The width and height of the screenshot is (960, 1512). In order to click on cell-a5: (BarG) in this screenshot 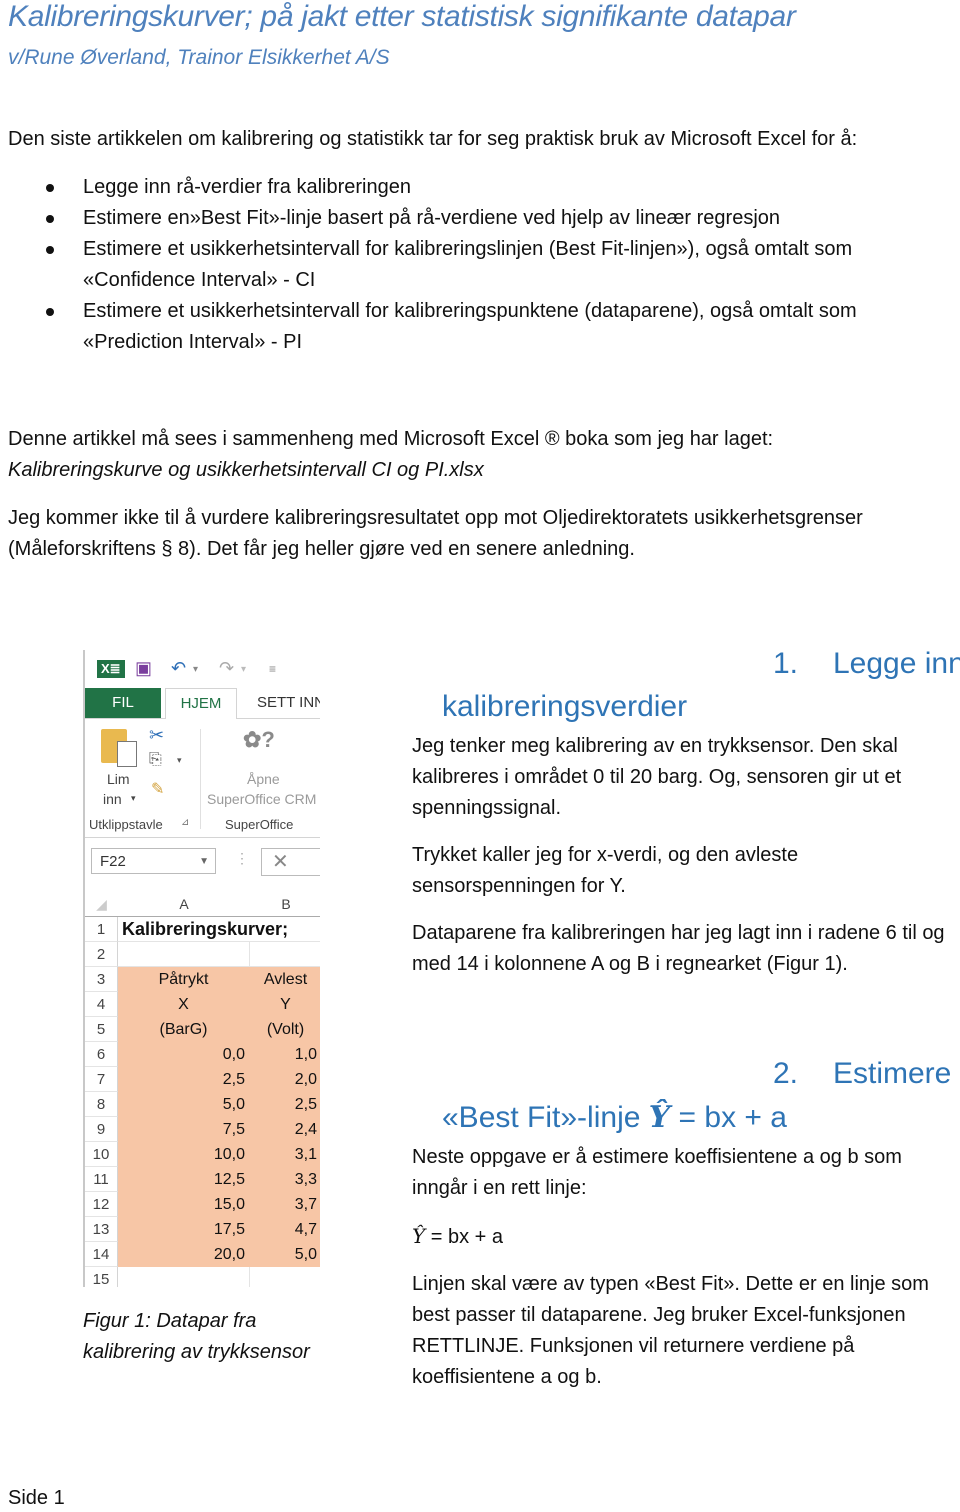, I will do `click(184, 1029)`.